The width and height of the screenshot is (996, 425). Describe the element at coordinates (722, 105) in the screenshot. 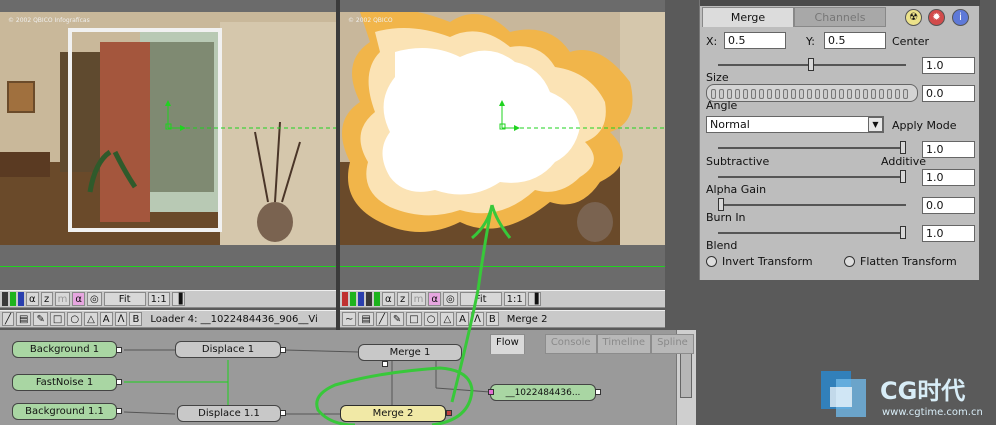

I see `angle-label: Angle` at that location.